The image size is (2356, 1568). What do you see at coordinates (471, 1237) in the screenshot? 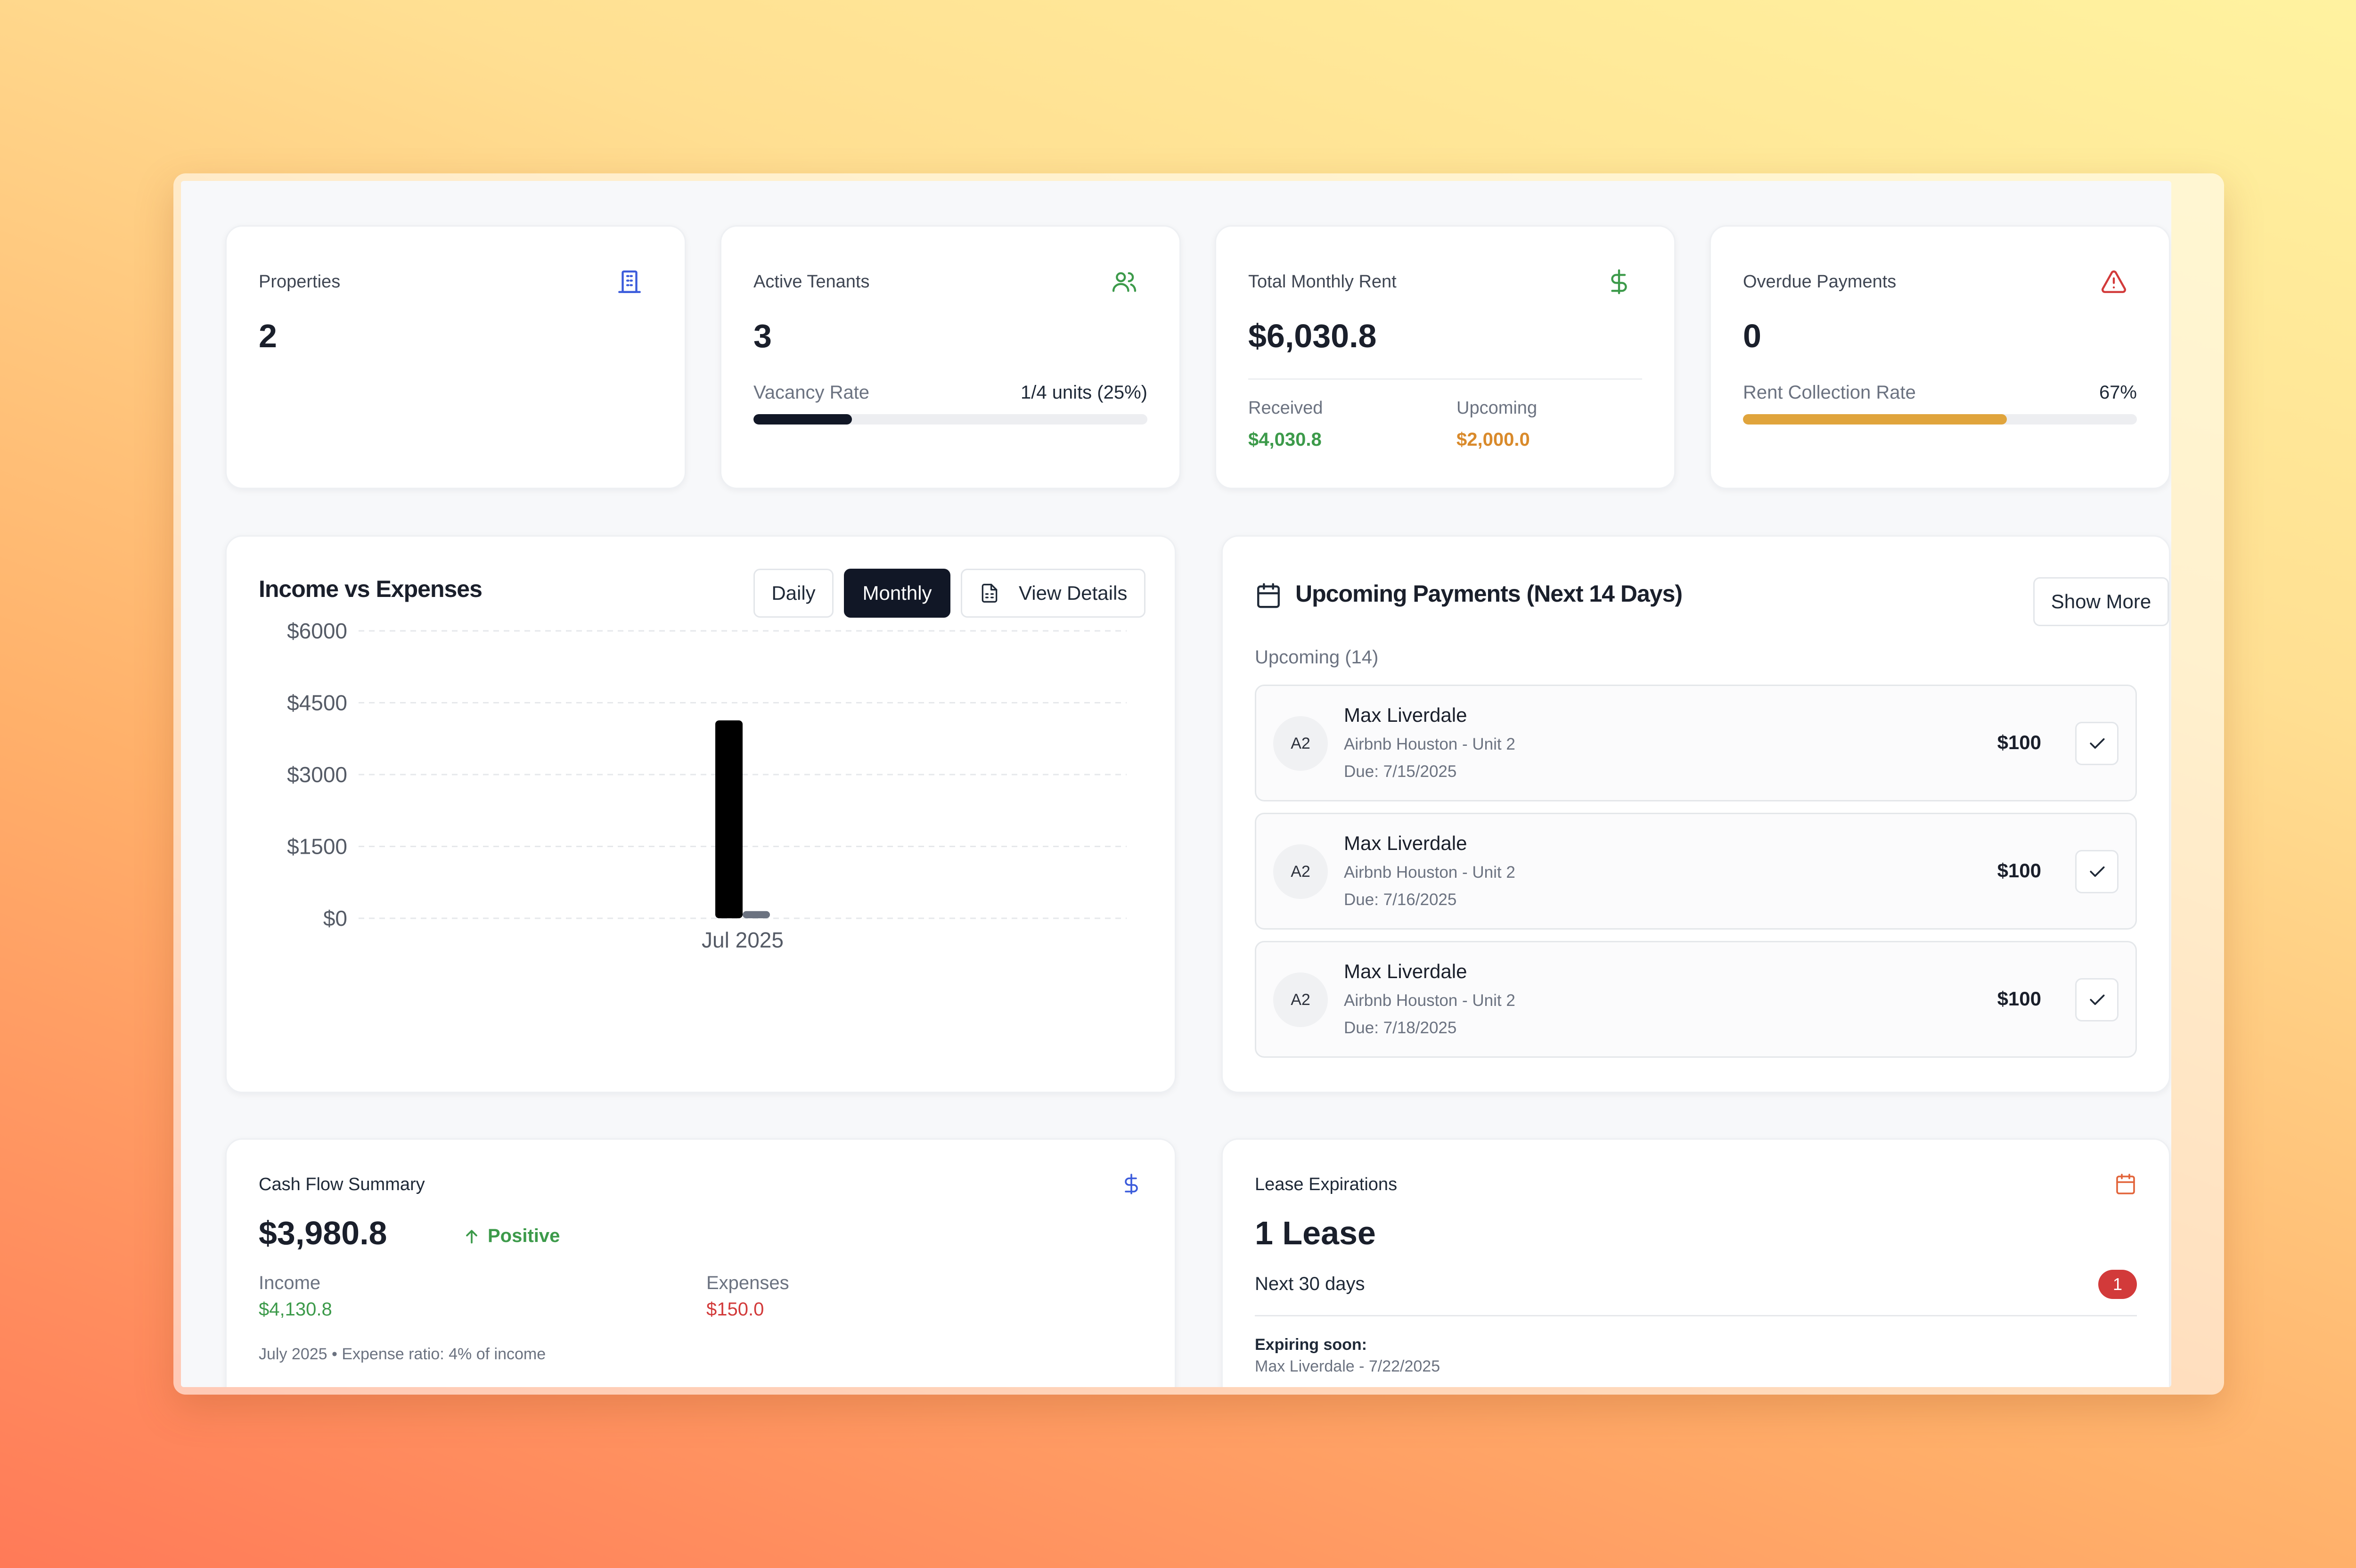
I see `arrow-up-icon` at bounding box center [471, 1237].